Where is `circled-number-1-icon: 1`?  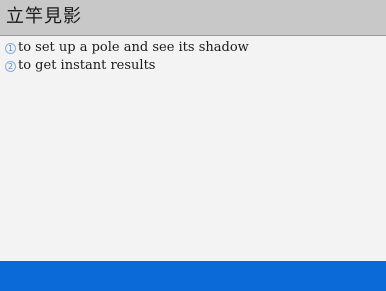
circled-number-1-icon: 1 is located at coordinates (10, 48).